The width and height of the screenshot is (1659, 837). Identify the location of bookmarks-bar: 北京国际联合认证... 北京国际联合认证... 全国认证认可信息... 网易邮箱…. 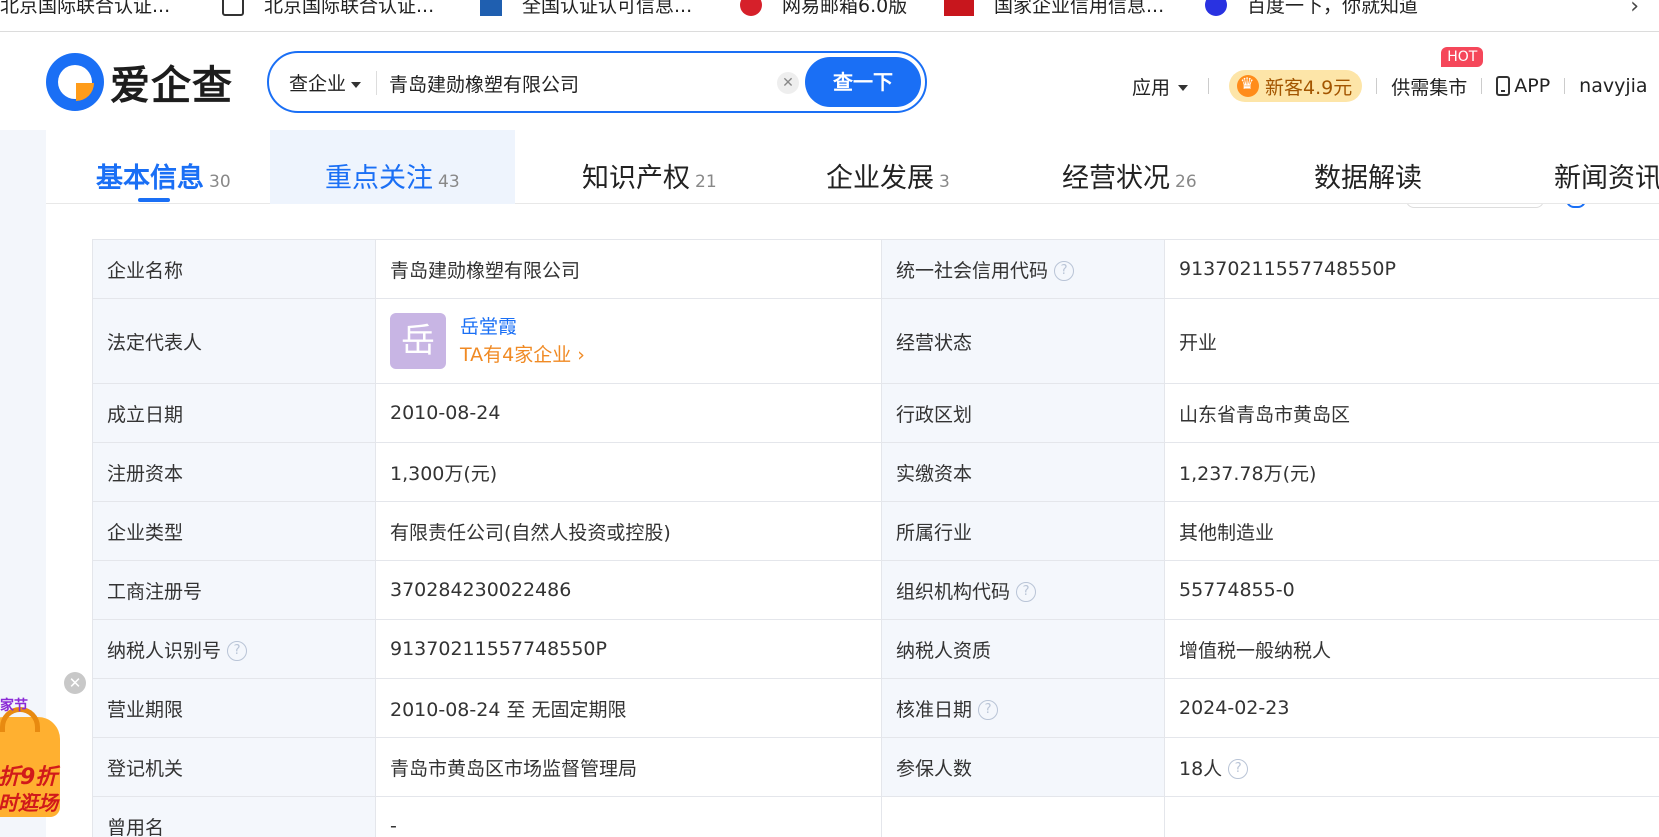
(829, 16).